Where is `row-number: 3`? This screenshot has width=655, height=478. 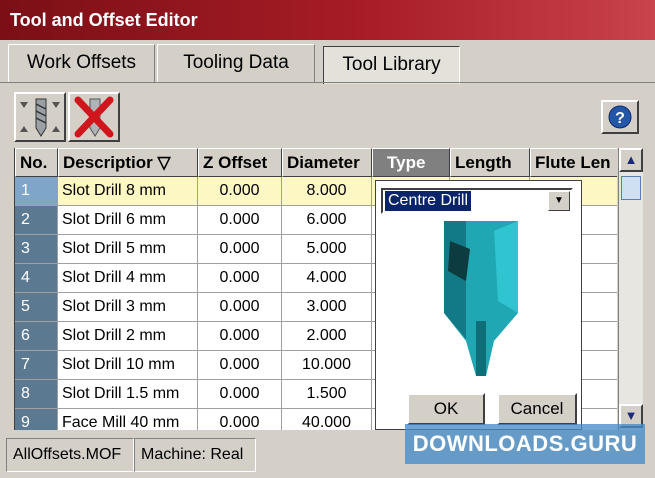 row-number: 3 is located at coordinates (36, 249).